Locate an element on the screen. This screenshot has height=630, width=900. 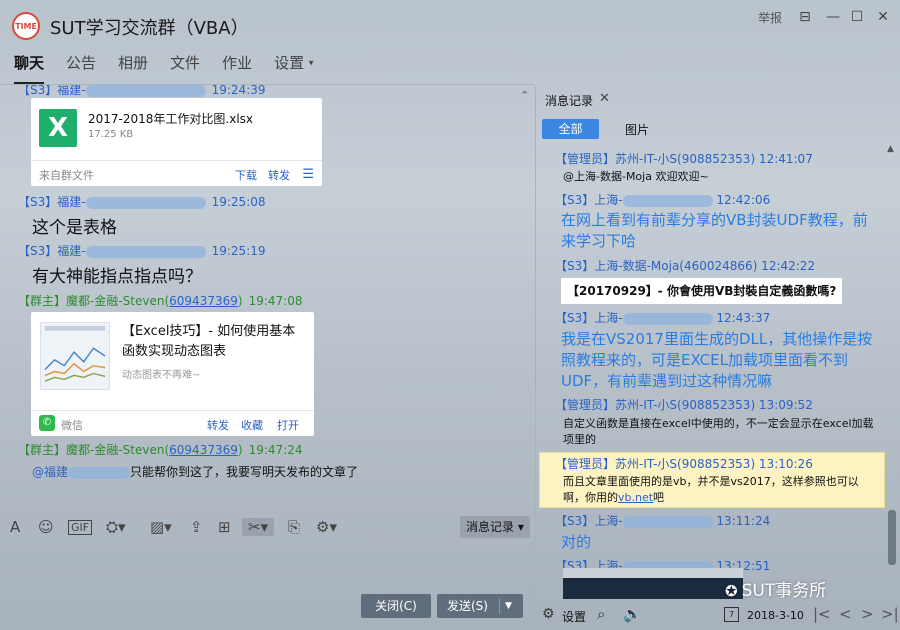
log-sender: 【S3】上海- 12:42:06 is located at coordinates (662, 199).